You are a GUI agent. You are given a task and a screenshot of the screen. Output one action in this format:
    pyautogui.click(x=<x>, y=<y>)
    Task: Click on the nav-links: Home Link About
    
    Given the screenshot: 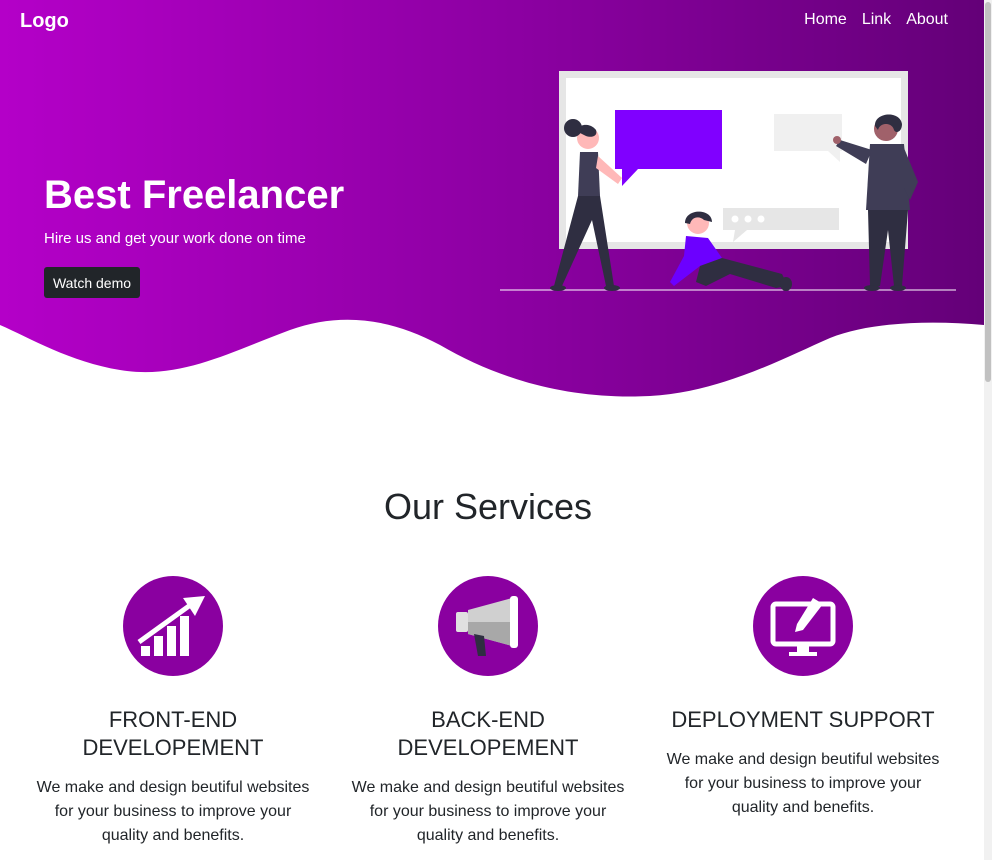 What is the action you would take?
    pyautogui.click(x=876, y=20)
    